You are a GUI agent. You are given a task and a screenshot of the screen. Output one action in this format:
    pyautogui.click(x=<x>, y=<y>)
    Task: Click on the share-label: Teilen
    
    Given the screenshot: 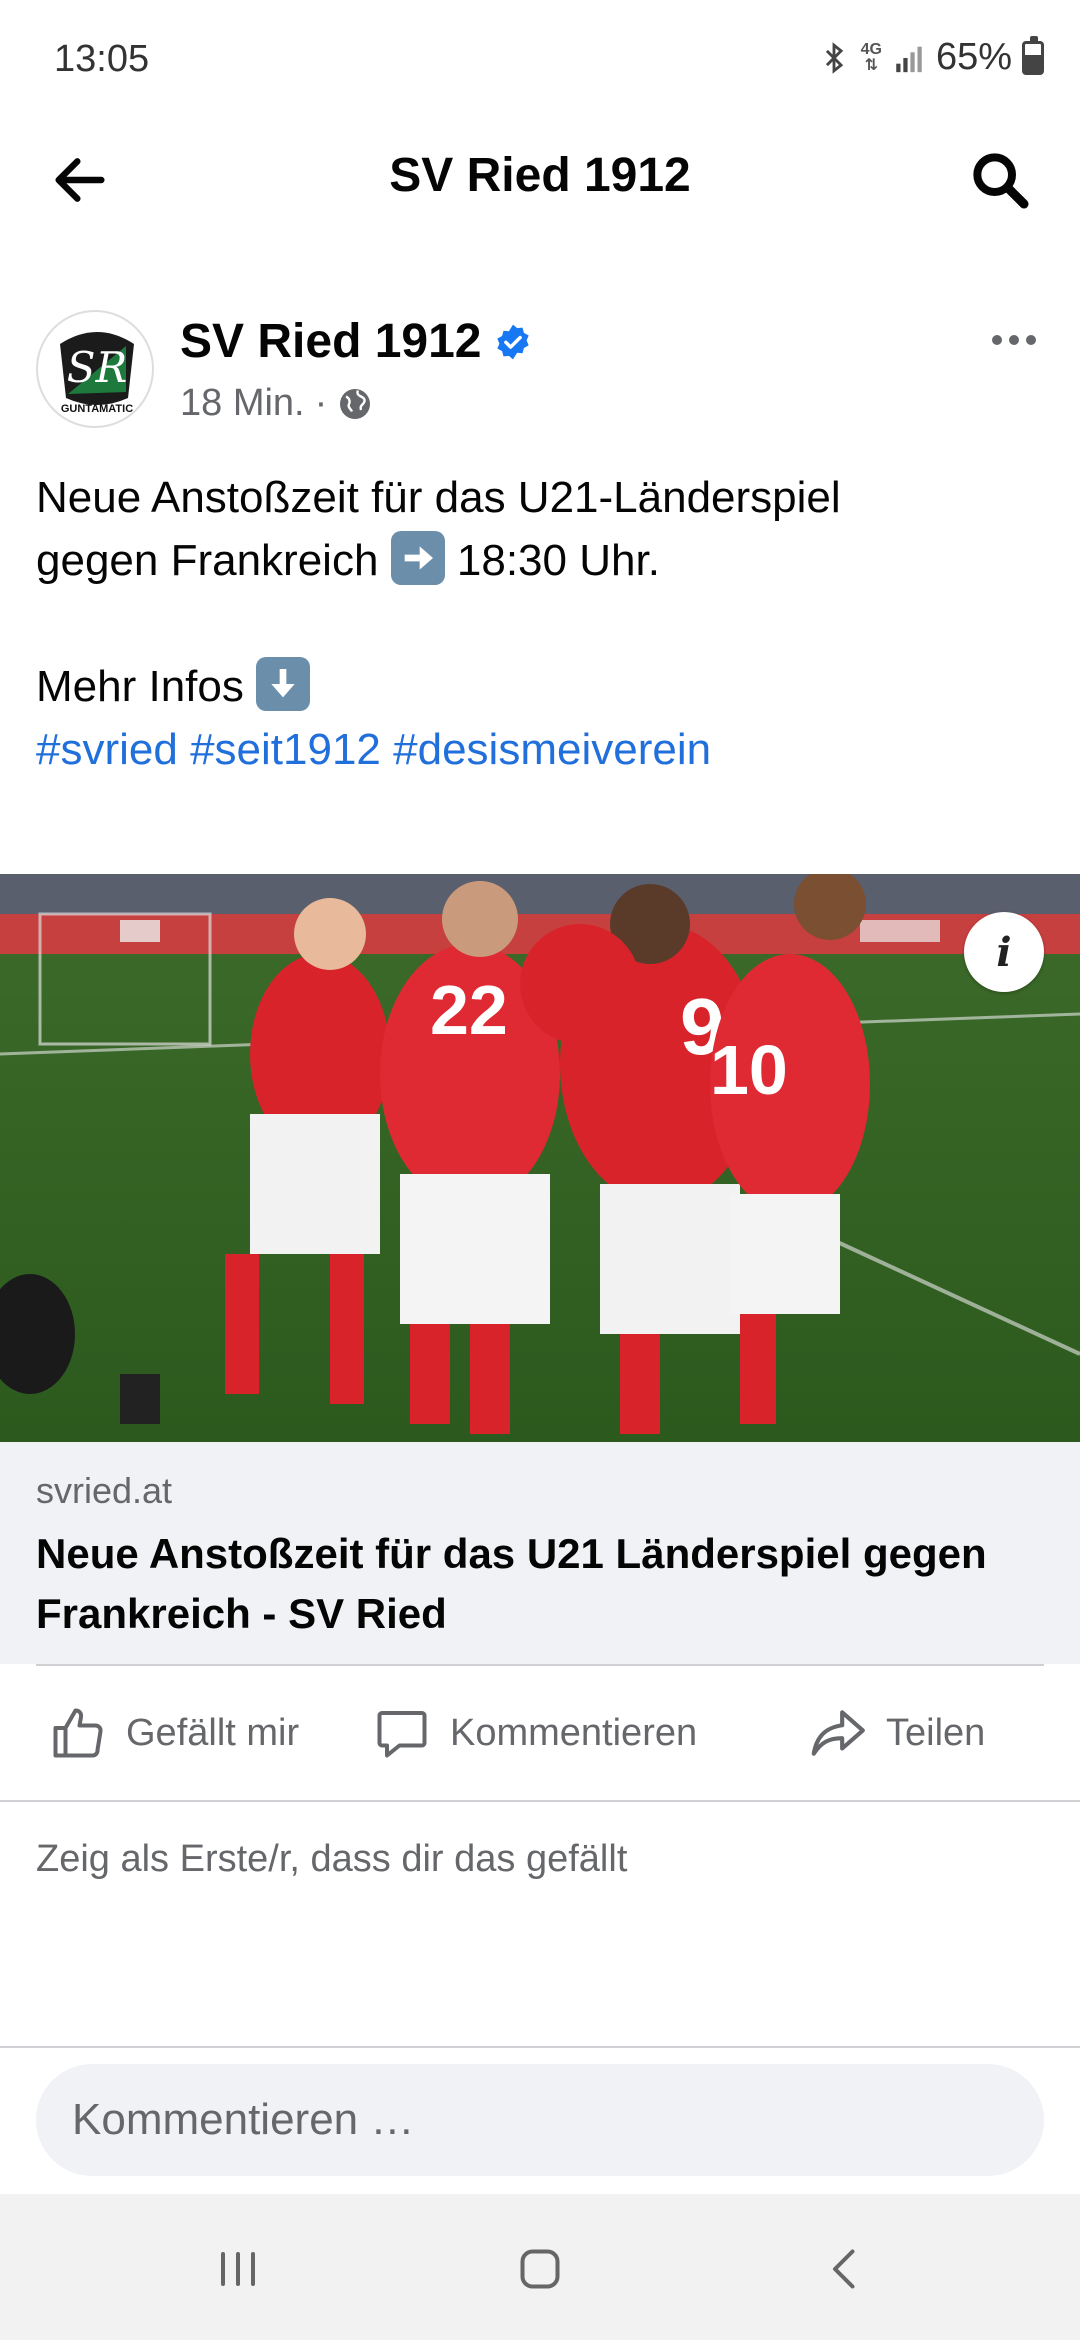 What is the action you would take?
    pyautogui.click(x=936, y=1732)
    